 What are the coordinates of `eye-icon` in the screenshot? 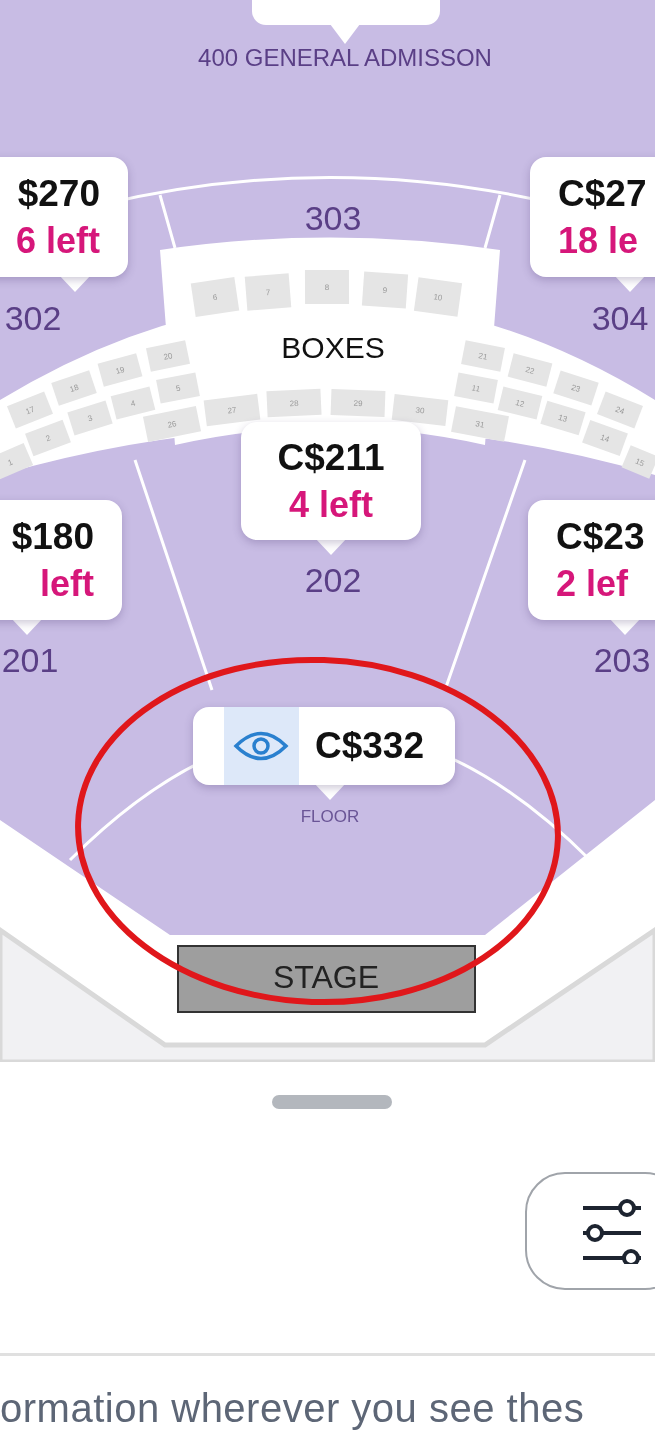 It's located at (261, 746).